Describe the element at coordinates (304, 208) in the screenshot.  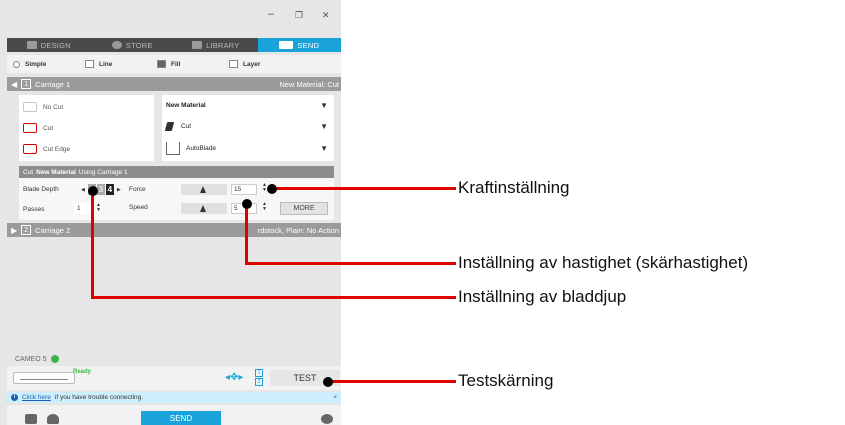
I see `more-button: MORE` at that location.